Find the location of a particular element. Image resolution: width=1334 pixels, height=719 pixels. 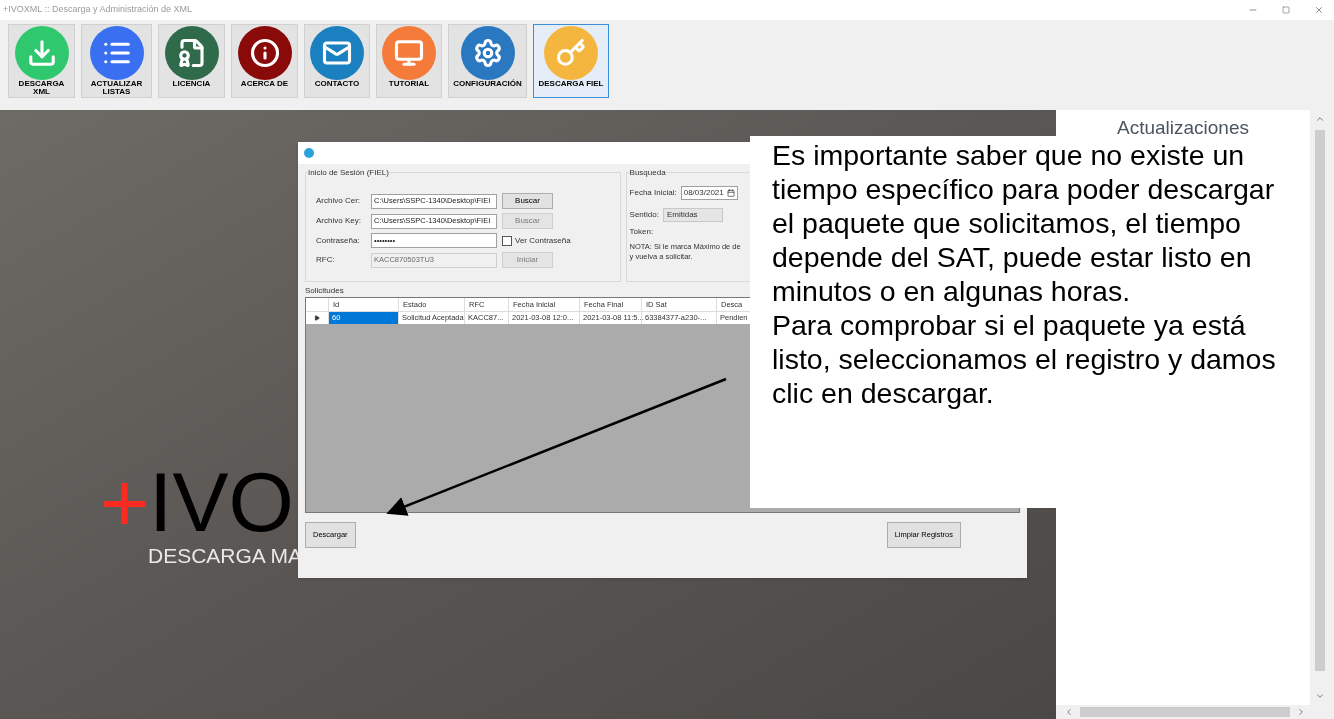

toolbar-button: CONTACTO is located at coordinates (337, 61).